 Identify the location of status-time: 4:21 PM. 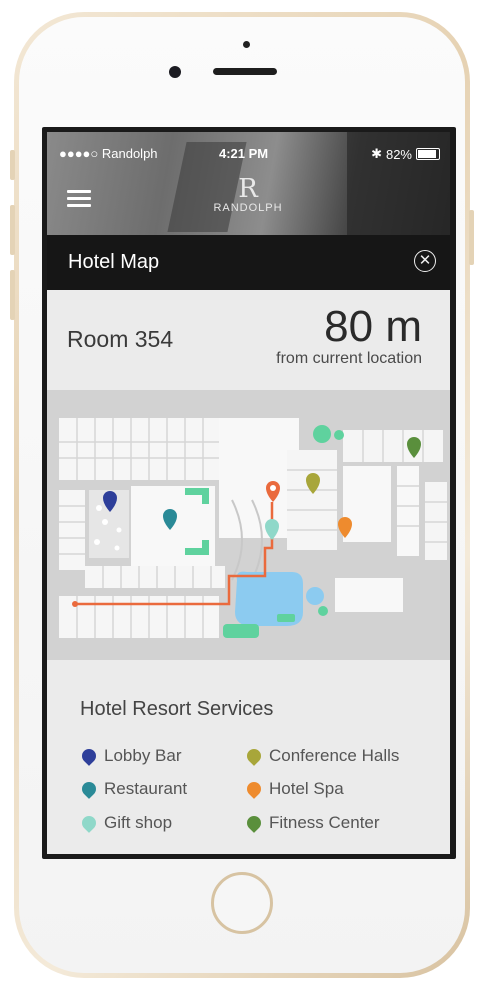
(244, 153).